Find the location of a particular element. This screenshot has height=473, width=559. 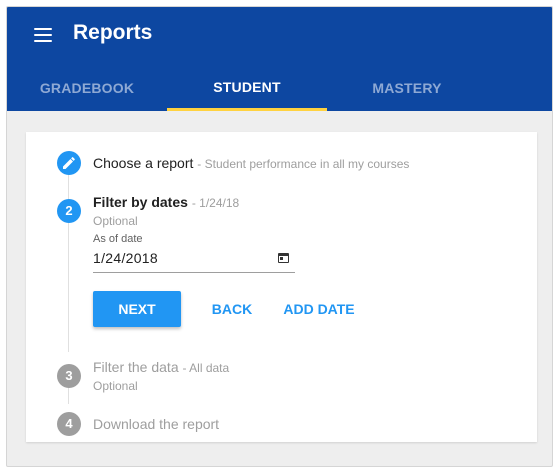

step-4-title: Download the report is located at coordinates (156, 424).